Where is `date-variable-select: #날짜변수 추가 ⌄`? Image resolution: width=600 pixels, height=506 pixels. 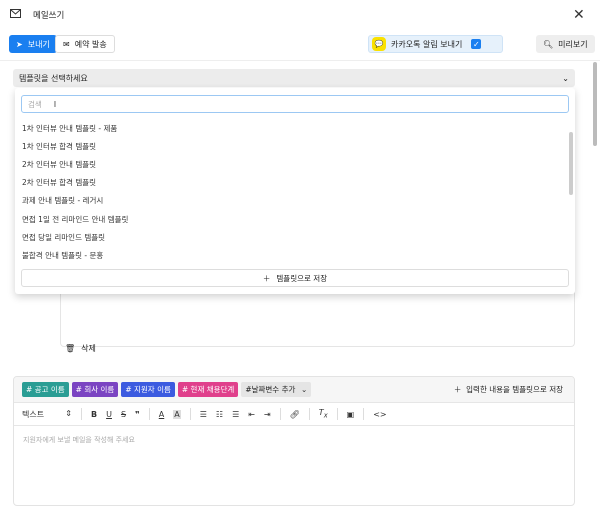 date-variable-select: #날짜변수 추가 ⌄ is located at coordinates (276, 389).